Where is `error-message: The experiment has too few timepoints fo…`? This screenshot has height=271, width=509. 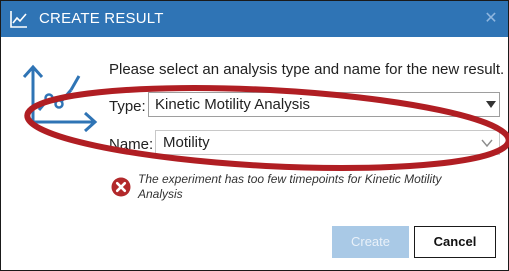 error-message: The experiment has too few timepoints fo… is located at coordinates (290, 186).